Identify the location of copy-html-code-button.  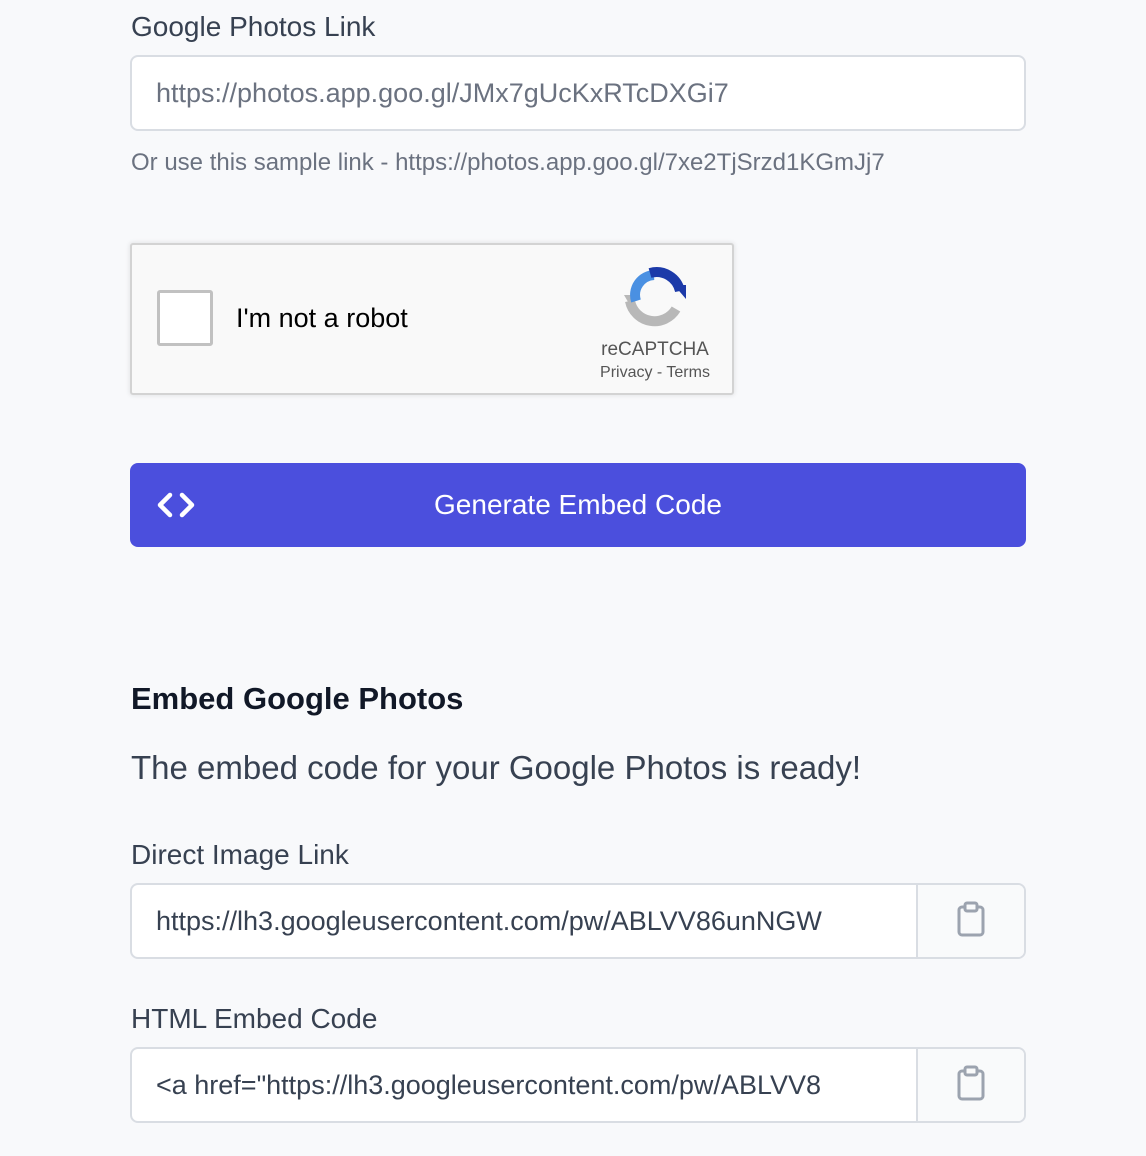
(970, 1085).